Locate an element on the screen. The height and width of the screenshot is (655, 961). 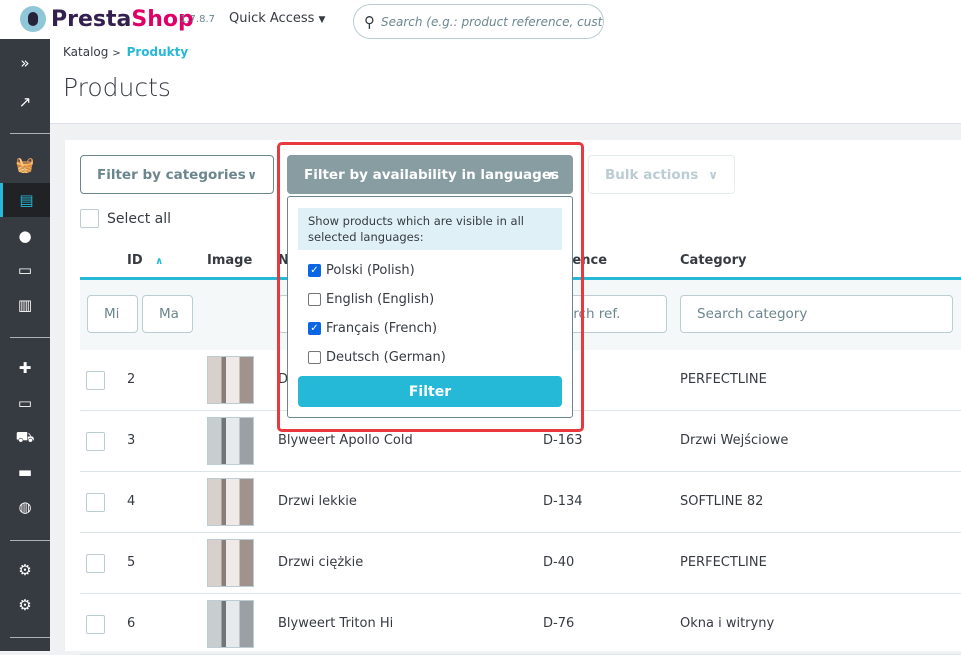
language-option: ✓ Polski (Polish) is located at coordinates (361, 270).